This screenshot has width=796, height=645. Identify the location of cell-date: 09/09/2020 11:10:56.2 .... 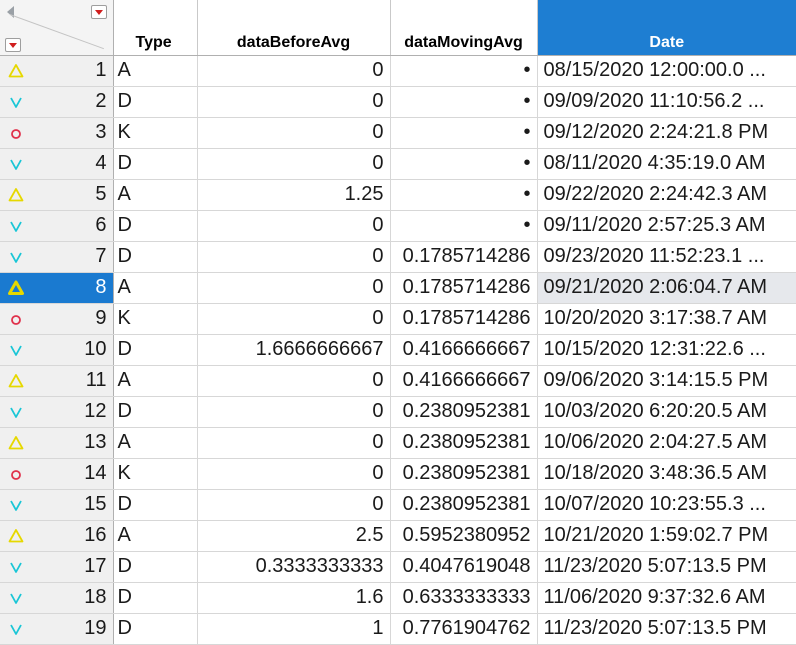
(666, 102).